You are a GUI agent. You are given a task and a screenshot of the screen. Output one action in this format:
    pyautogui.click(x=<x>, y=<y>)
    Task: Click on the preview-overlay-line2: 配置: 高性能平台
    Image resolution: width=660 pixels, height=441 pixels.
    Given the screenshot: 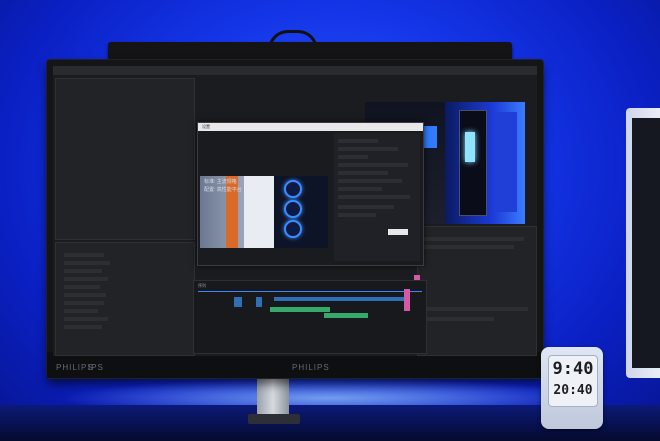 What is the action you would take?
    pyautogui.click(x=223, y=190)
    